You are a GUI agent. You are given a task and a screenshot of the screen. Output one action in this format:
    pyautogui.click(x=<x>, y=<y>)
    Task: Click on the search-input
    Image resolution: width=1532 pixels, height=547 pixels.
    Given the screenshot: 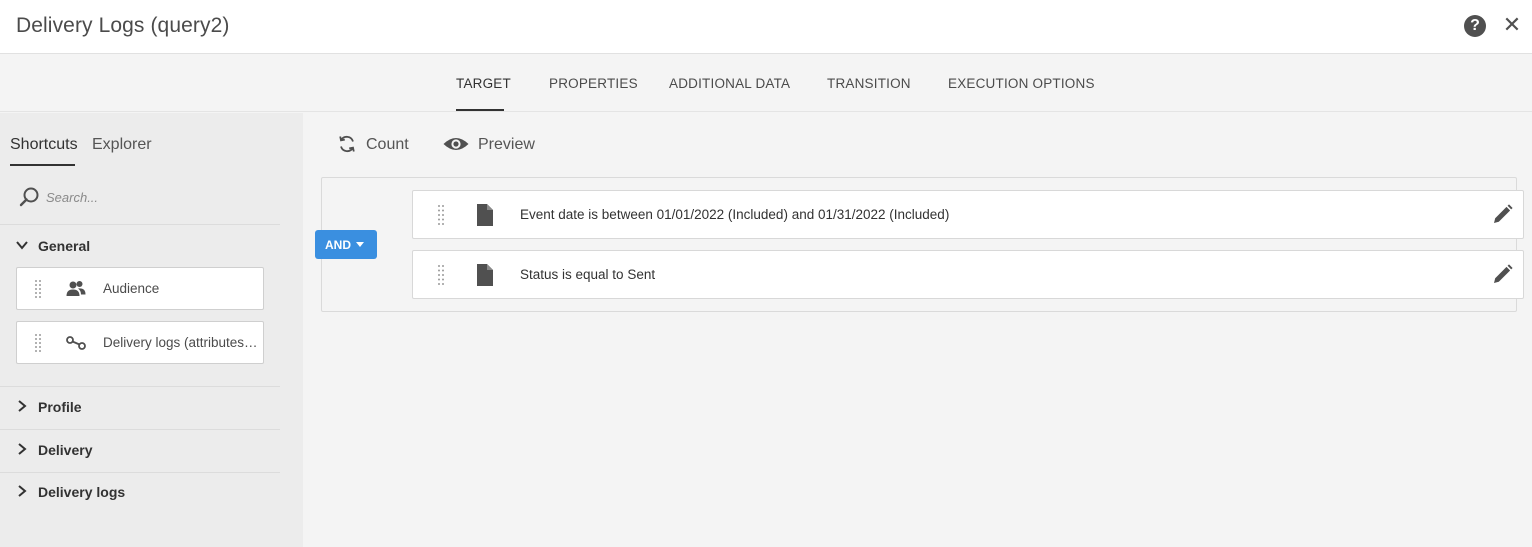 What is the action you would take?
    pyautogui.click(x=156, y=197)
    